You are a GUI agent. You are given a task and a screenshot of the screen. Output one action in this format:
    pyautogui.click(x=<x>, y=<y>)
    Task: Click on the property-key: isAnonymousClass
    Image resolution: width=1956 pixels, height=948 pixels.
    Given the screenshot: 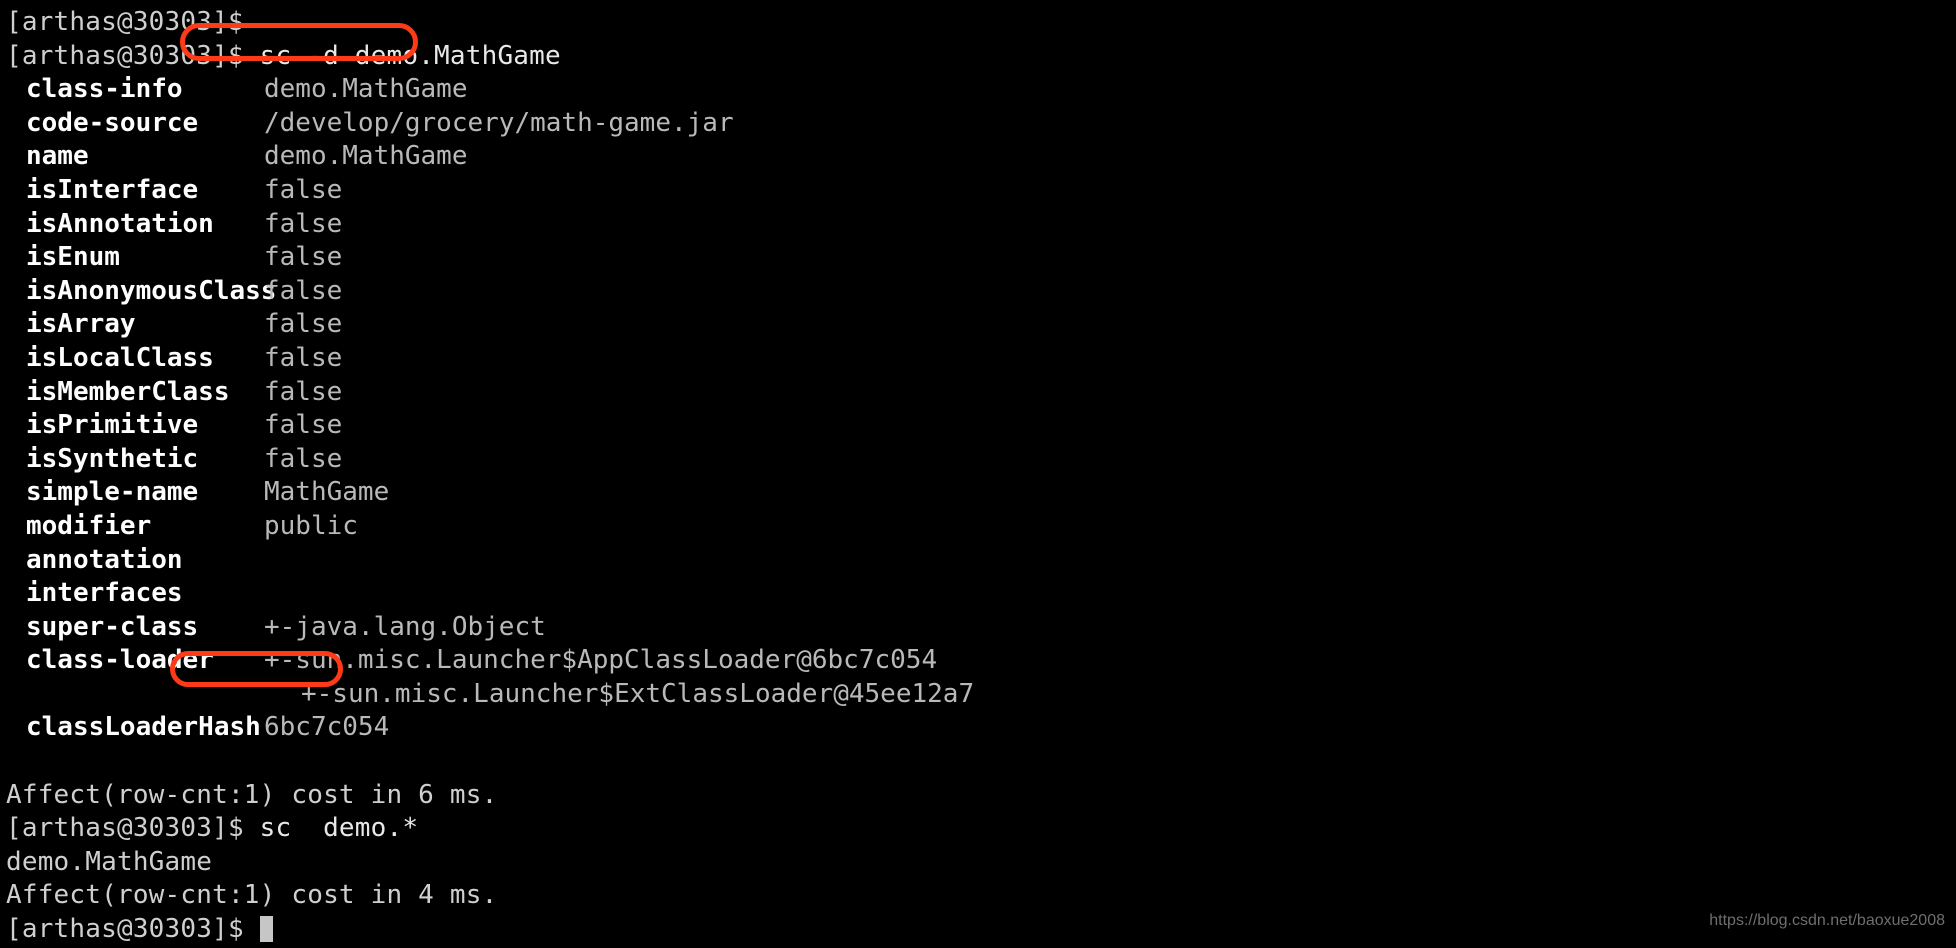 What is the action you would take?
    pyautogui.click(x=151, y=290)
    